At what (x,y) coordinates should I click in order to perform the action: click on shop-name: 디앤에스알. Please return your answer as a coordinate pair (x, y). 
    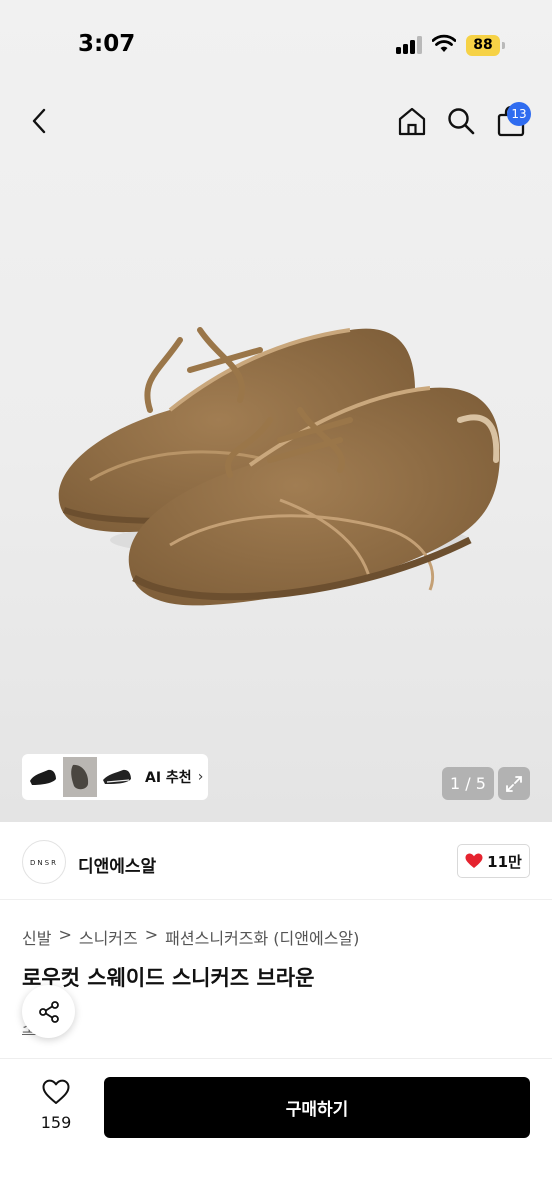
    Looking at the image, I should click on (117, 864).